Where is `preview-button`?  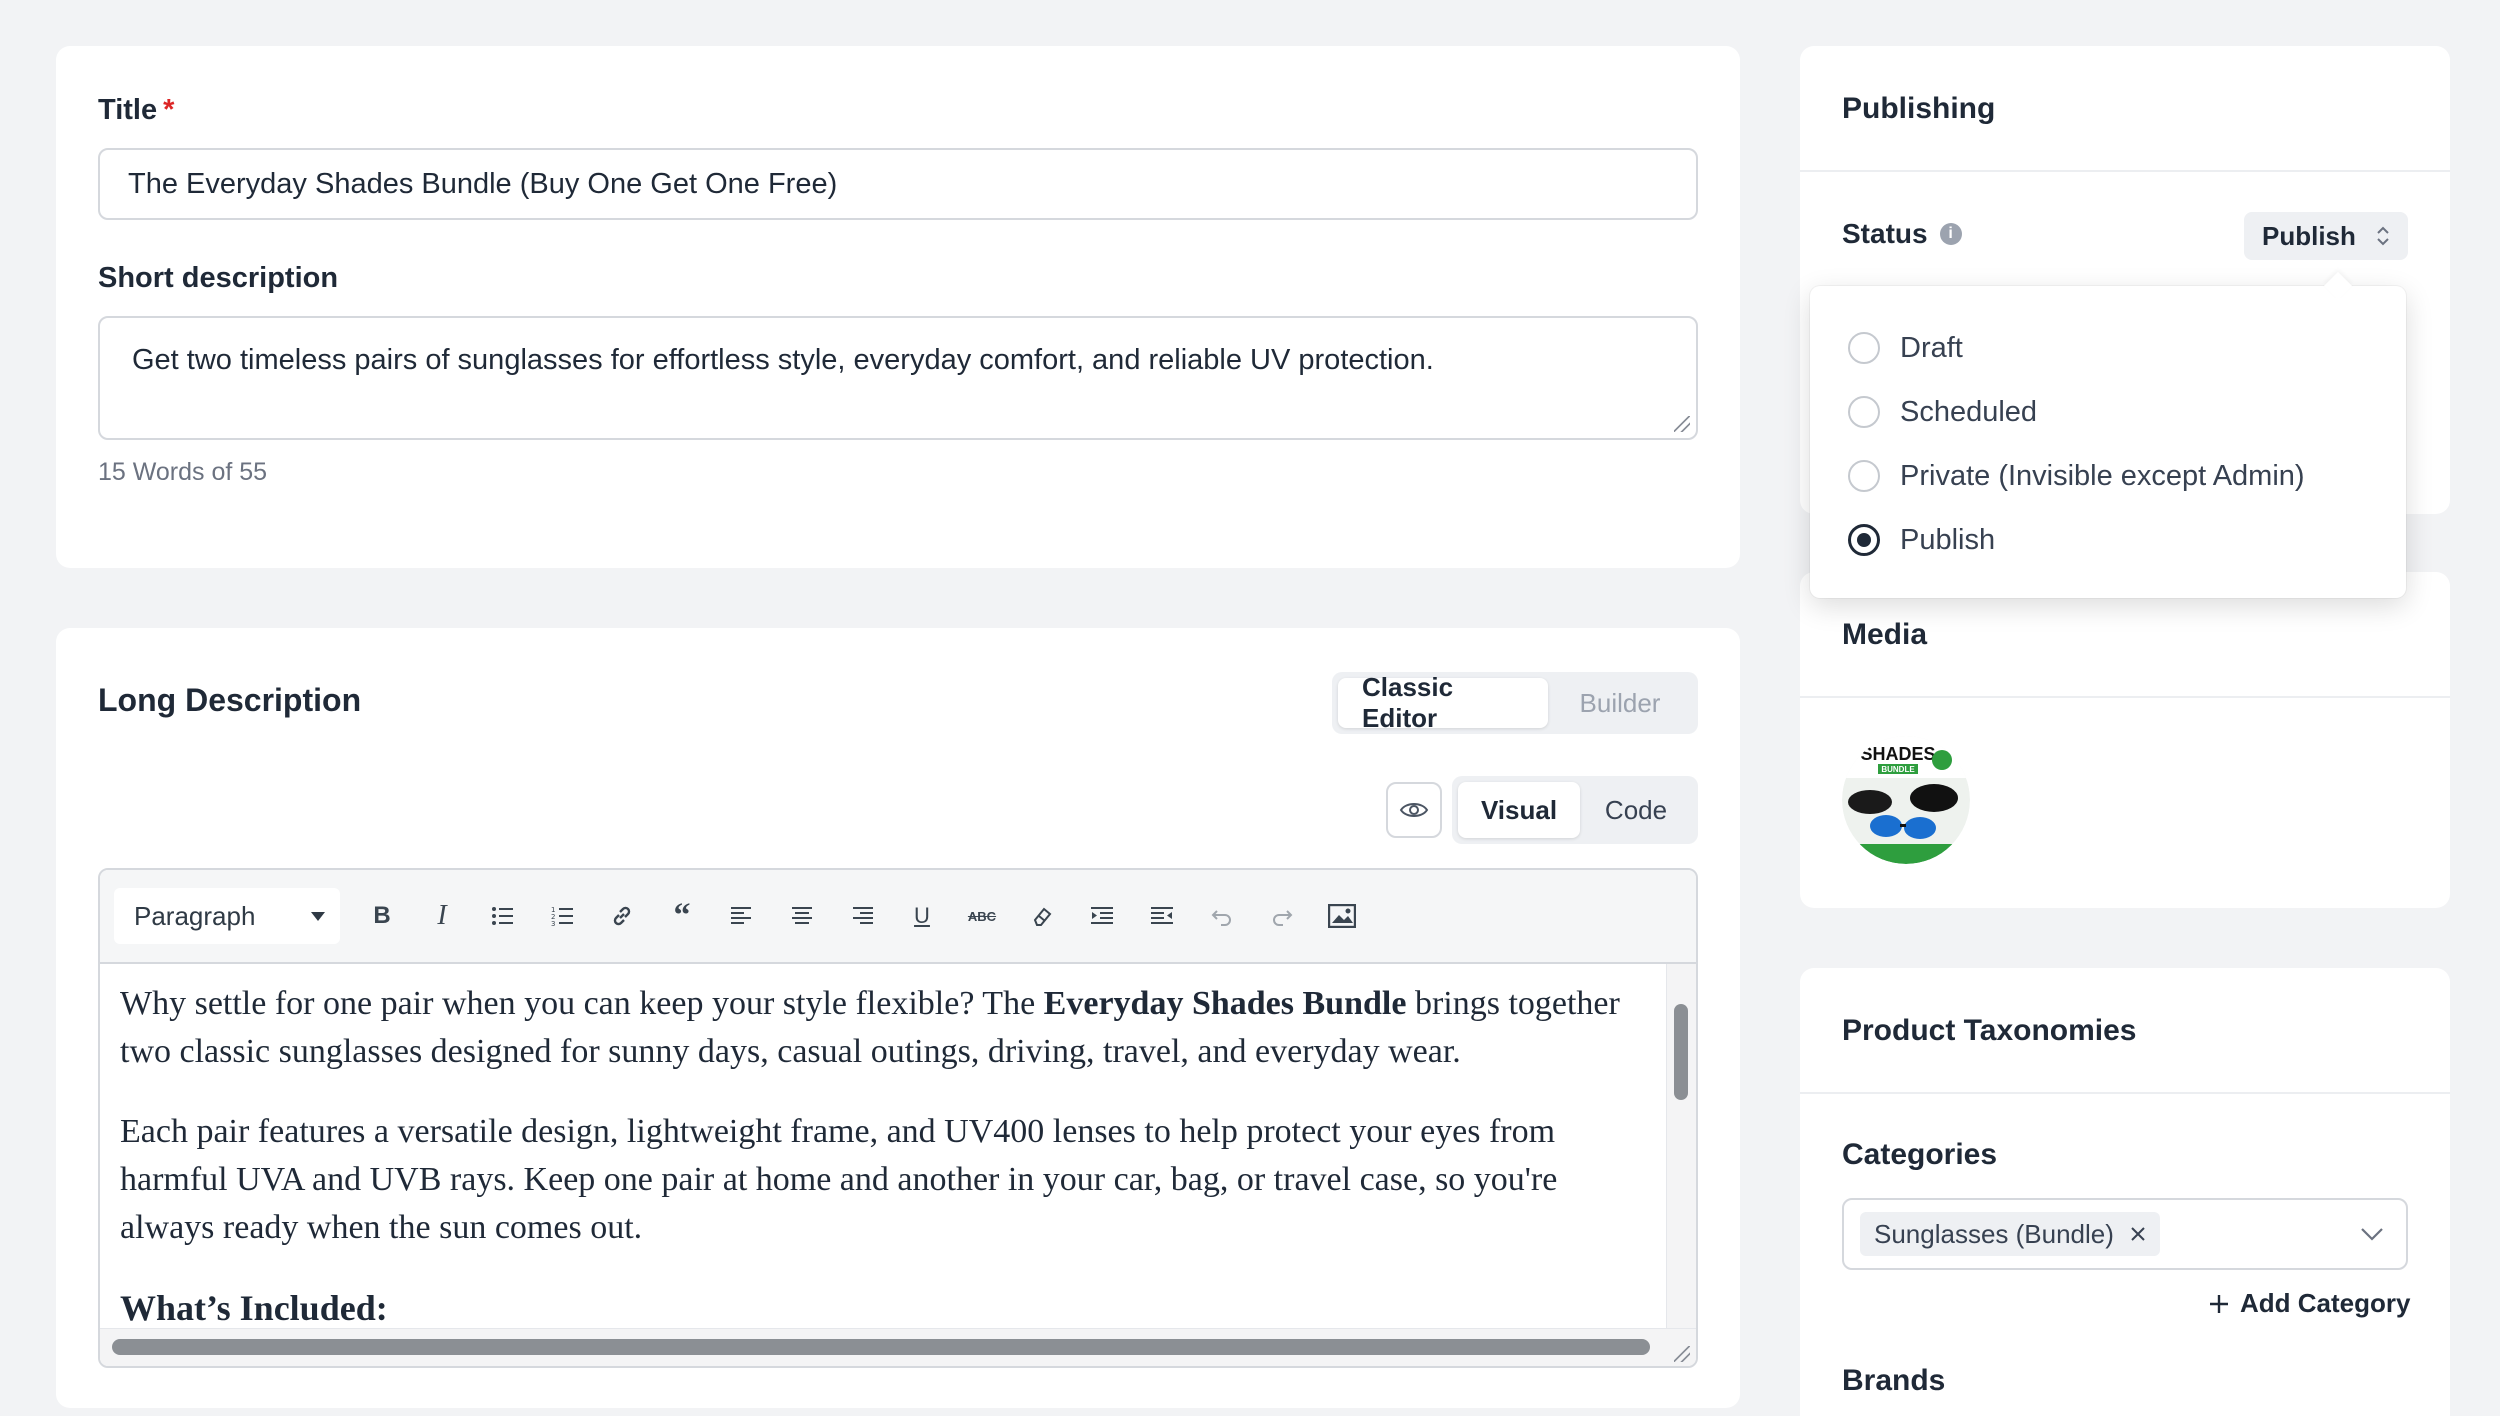
preview-button is located at coordinates (1414, 810).